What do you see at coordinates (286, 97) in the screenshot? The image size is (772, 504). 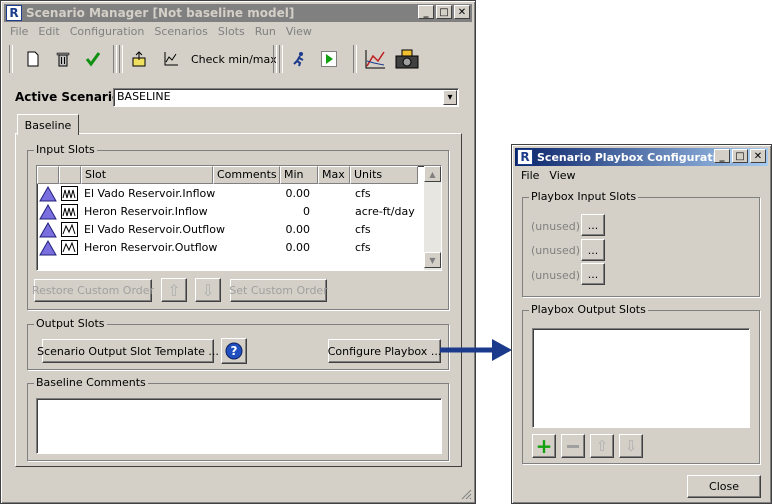 I see `active-scenario-select: BASELINE ▾` at bounding box center [286, 97].